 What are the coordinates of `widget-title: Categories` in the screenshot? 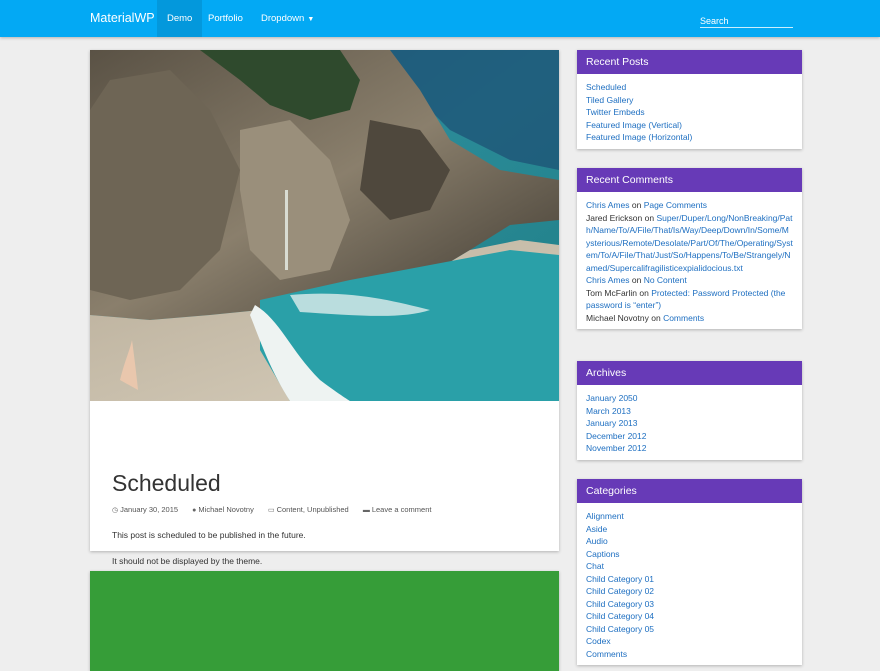 It's located at (689, 491).